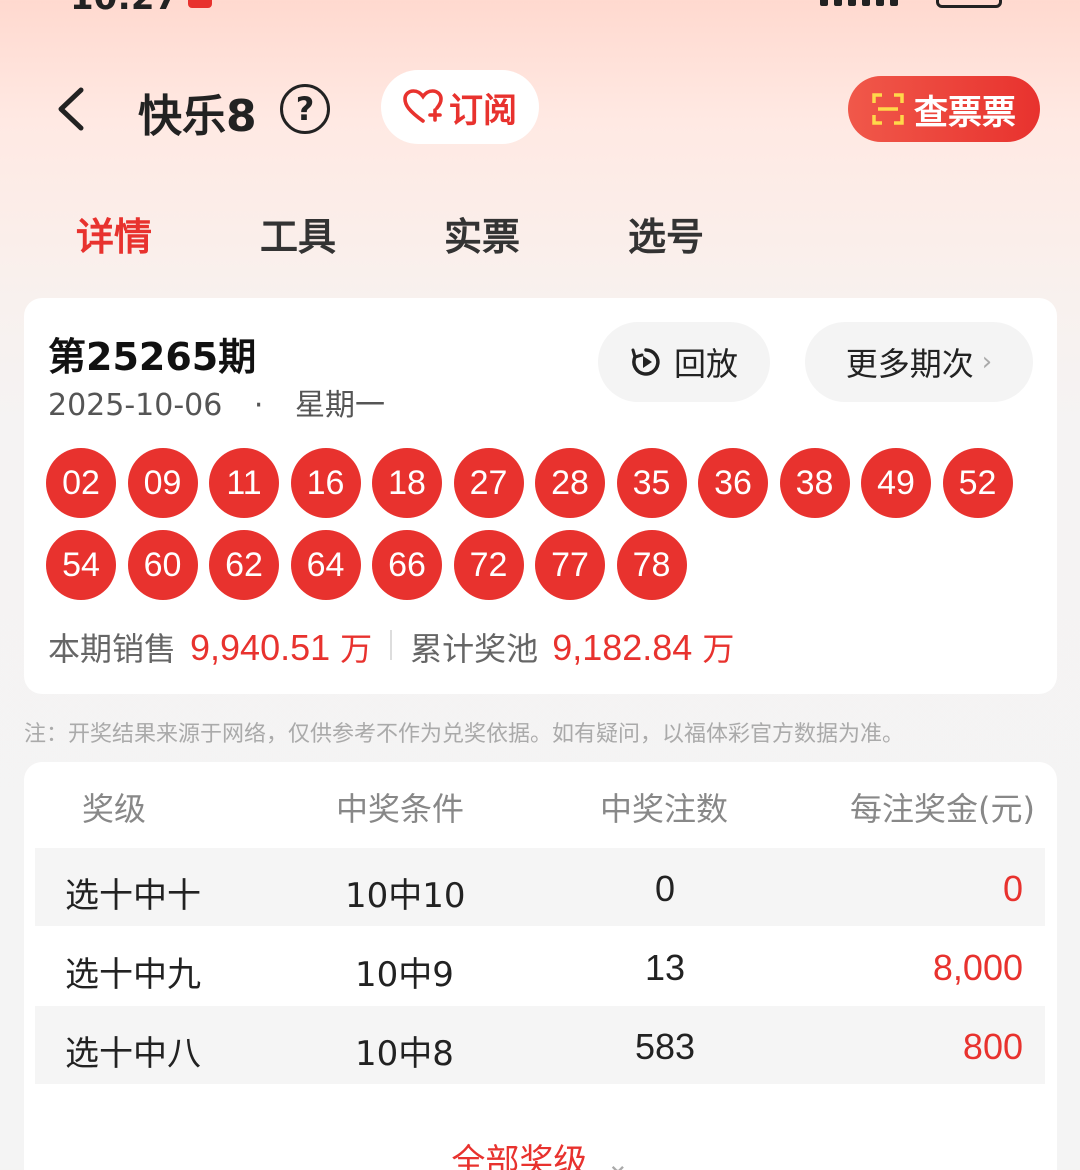 The height and width of the screenshot is (1170, 1080). What do you see at coordinates (114, 233) in the screenshot?
I see `tab-details: 详情` at bounding box center [114, 233].